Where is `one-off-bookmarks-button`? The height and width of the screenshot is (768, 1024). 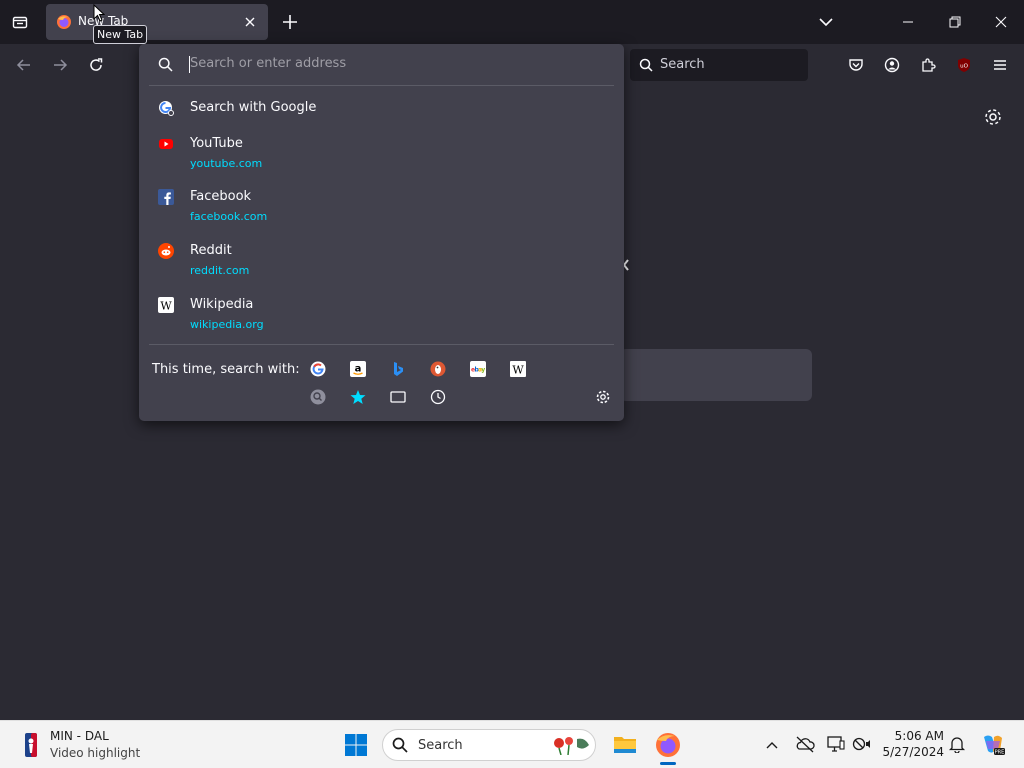
one-off-bookmarks-button is located at coordinates (358, 397).